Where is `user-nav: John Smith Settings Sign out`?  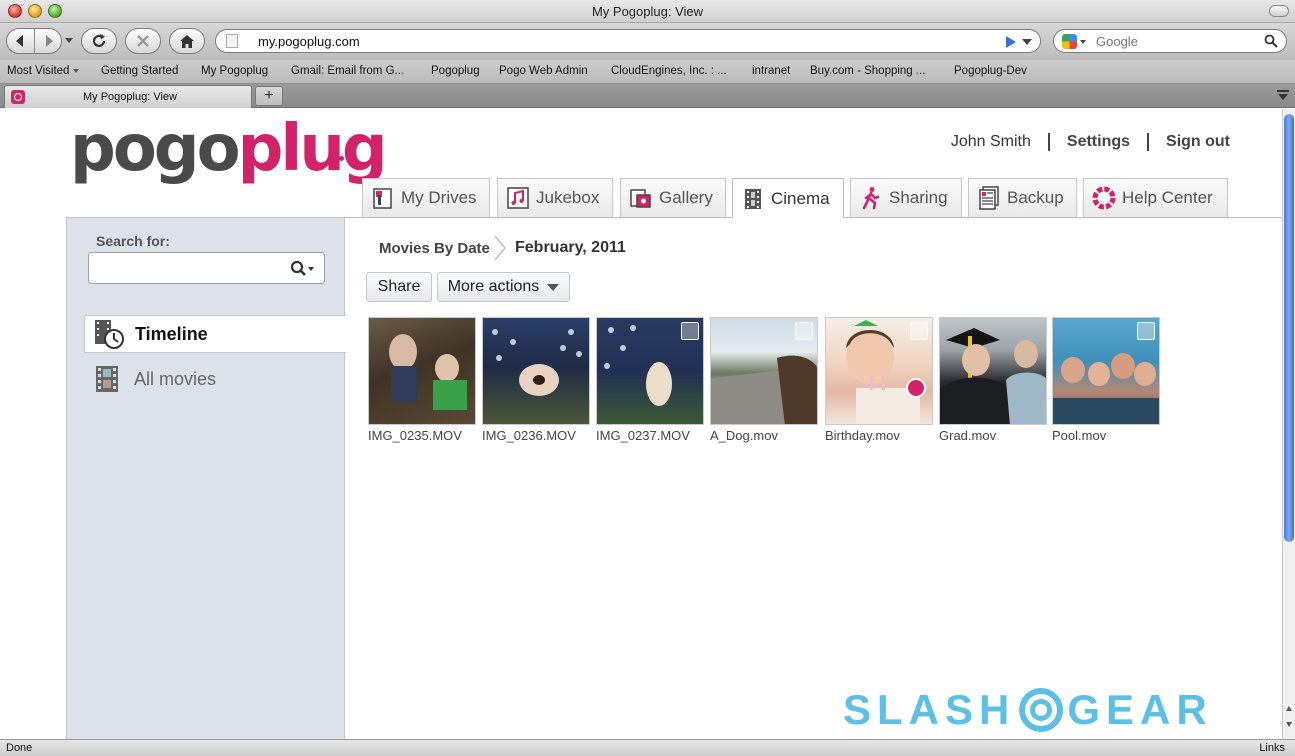 user-nav: John Smith Settings Sign out is located at coordinates (1090, 142).